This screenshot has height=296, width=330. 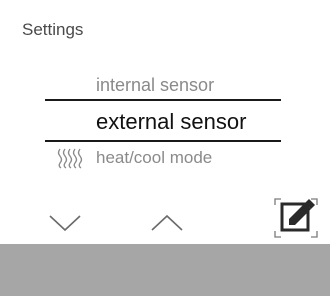 What do you see at coordinates (53, 29) in the screenshot?
I see `page-title: Settings` at bounding box center [53, 29].